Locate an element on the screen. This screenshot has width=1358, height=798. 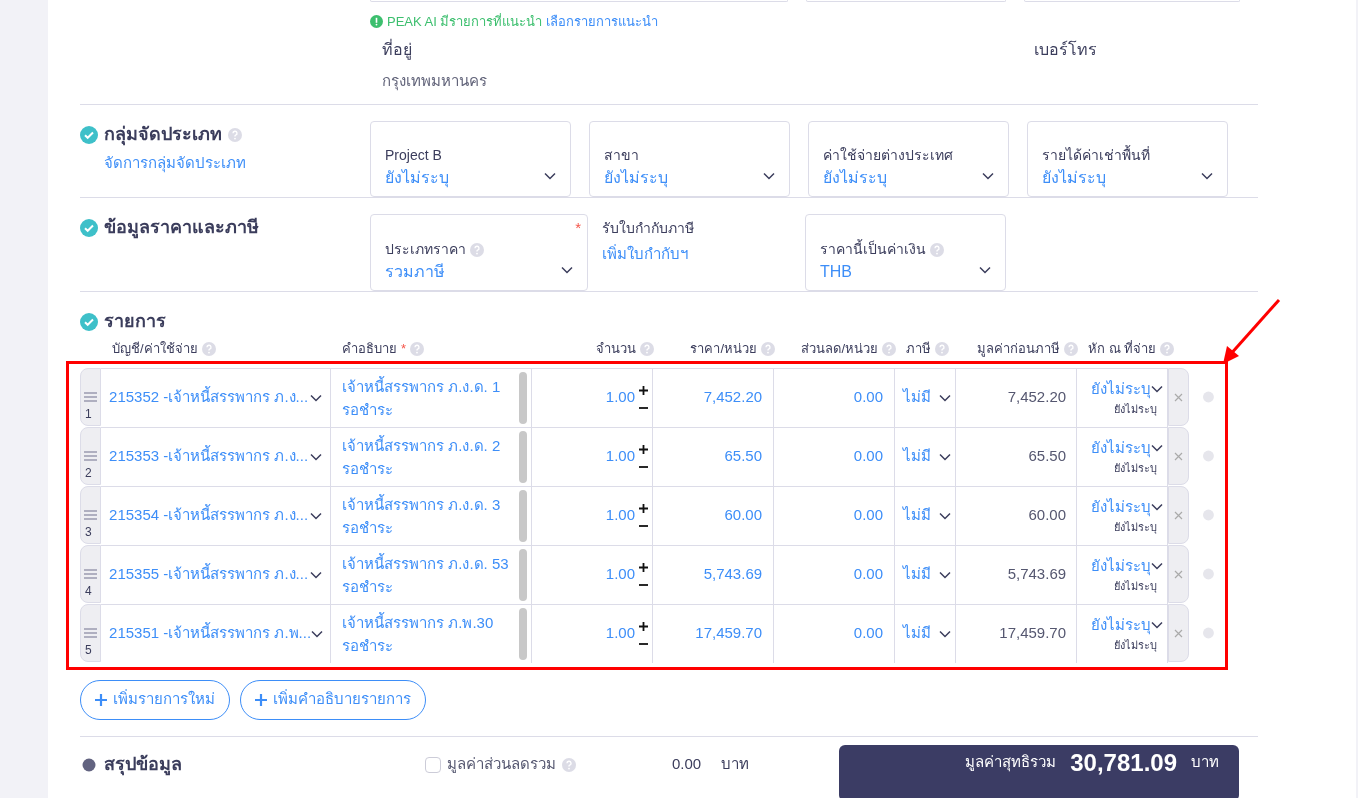
description-field: เจ้าหนี้สรรพากร ภ.ง.ด. 53 รอชำระ is located at coordinates (432, 574).